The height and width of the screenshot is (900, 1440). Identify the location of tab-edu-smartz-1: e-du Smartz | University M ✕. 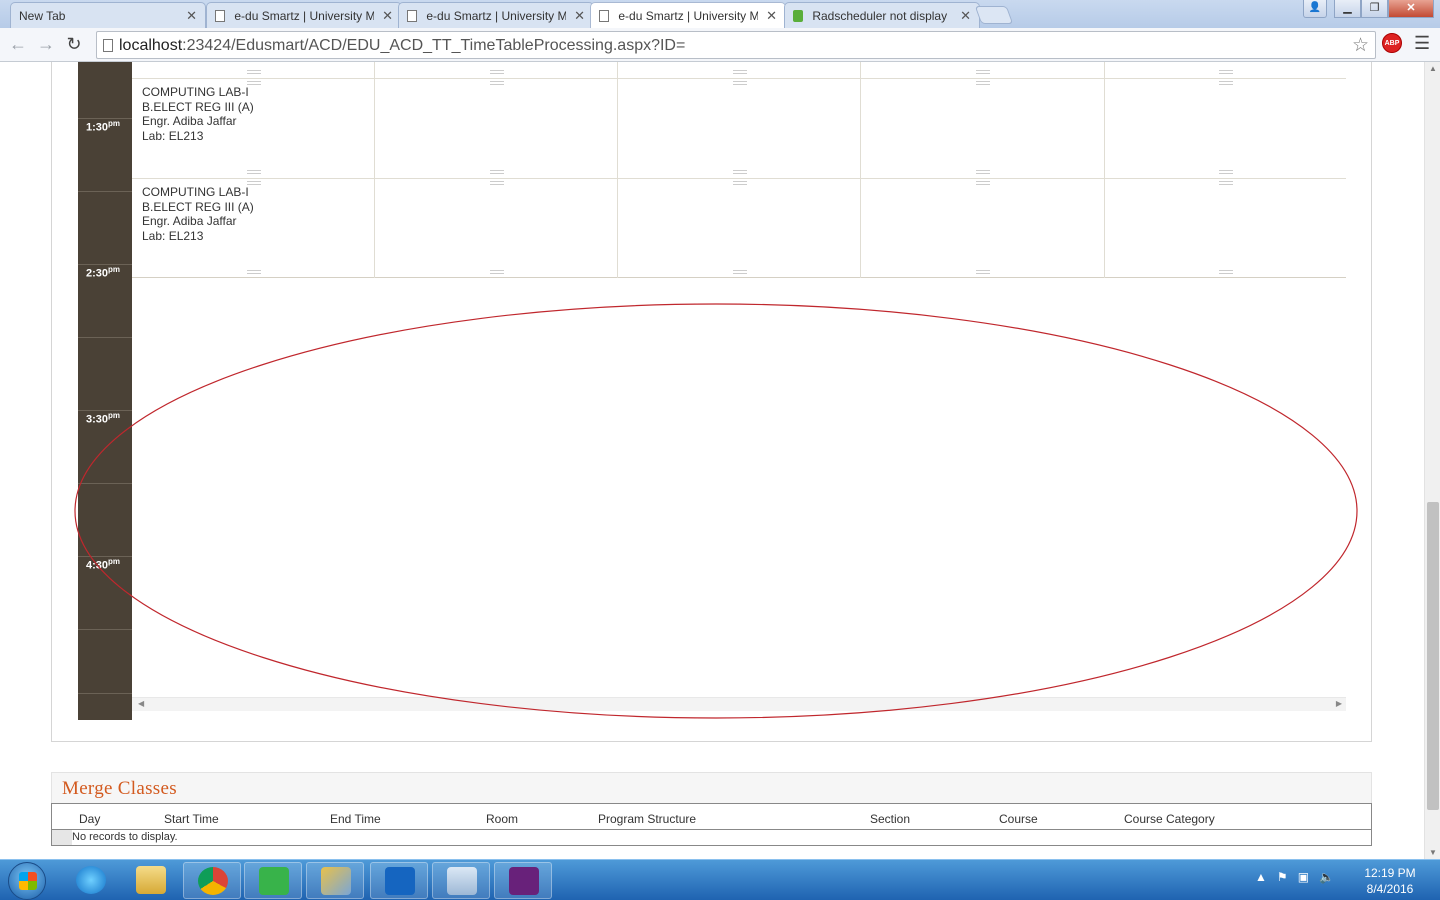
(304, 15).